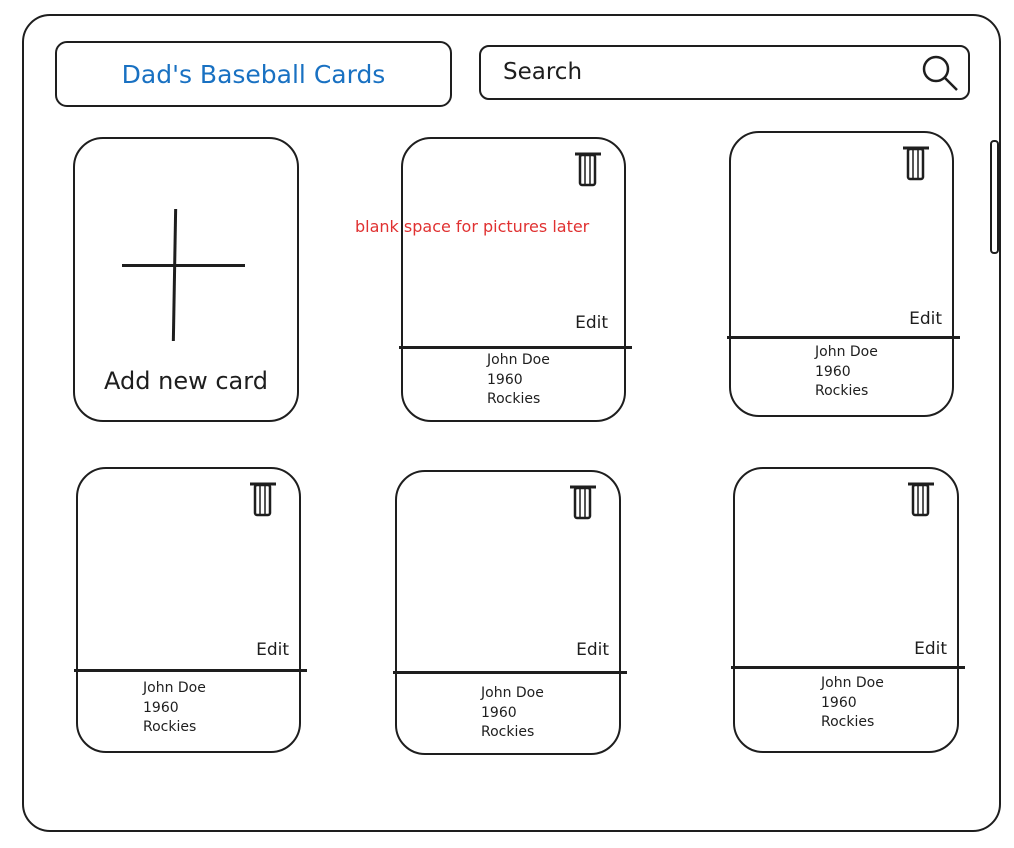 This screenshot has width=1014, height=848. Describe the element at coordinates (543, 72) in the screenshot. I see `search-placeholder: Search` at that location.